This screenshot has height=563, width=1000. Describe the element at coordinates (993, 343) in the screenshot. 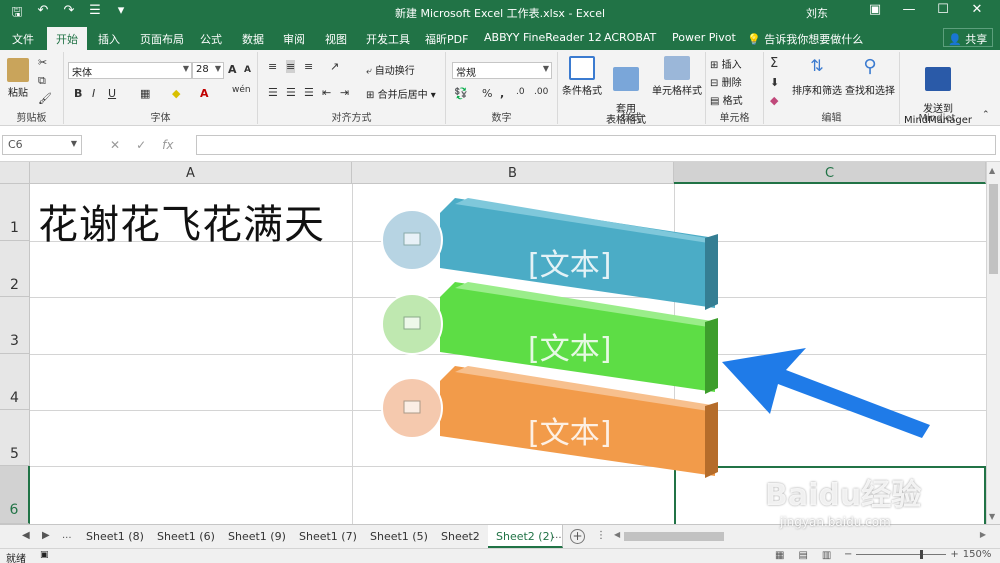

I see `vertical-scrollbar: ▲ ▼` at that location.